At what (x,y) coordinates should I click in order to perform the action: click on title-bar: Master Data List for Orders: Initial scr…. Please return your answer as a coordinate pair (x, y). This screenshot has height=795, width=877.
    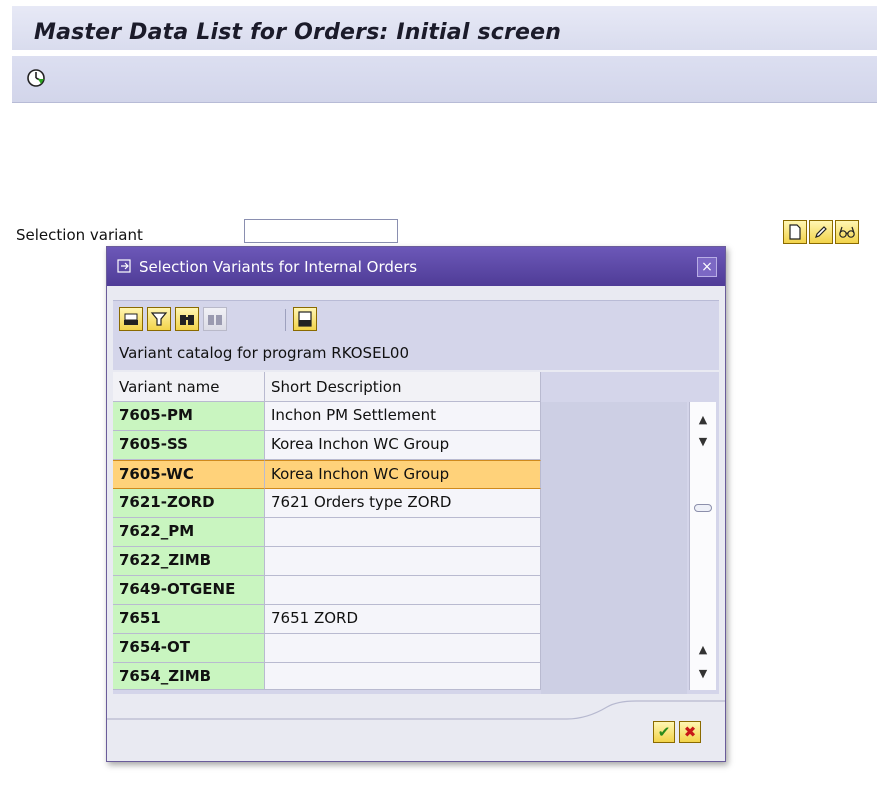
    Looking at the image, I should click on (444, 28).